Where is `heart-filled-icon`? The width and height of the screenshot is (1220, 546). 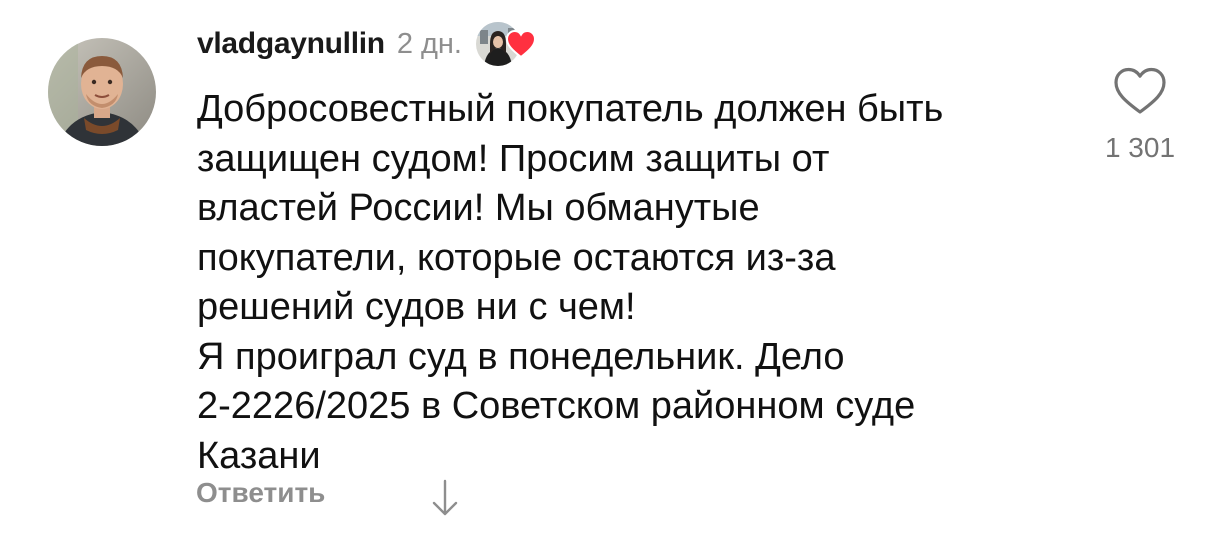
heart-filled-icon is located at coordinates (521, 44).